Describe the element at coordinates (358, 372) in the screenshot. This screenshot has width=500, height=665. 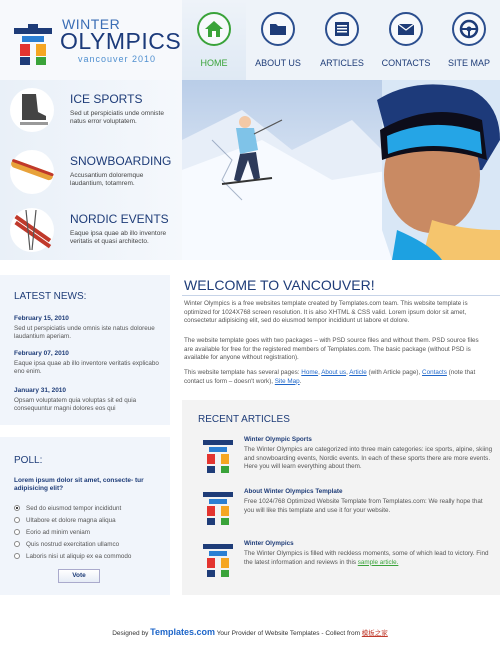
I see `link-article: Article` at that location.